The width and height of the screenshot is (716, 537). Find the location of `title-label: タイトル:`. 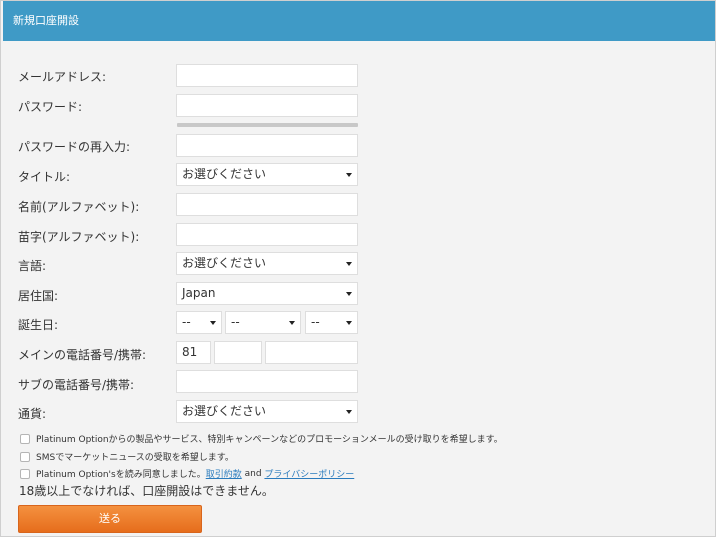

title-label: タイトル: is located at coordinates (44, 177).